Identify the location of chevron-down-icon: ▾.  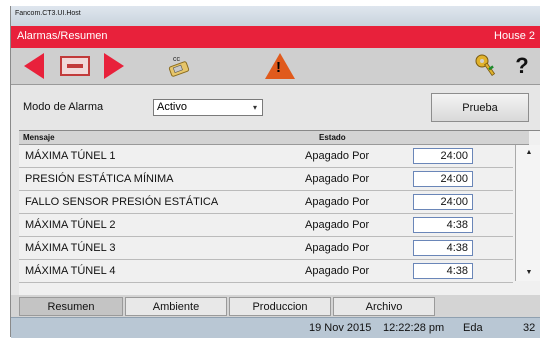
(254, 107).